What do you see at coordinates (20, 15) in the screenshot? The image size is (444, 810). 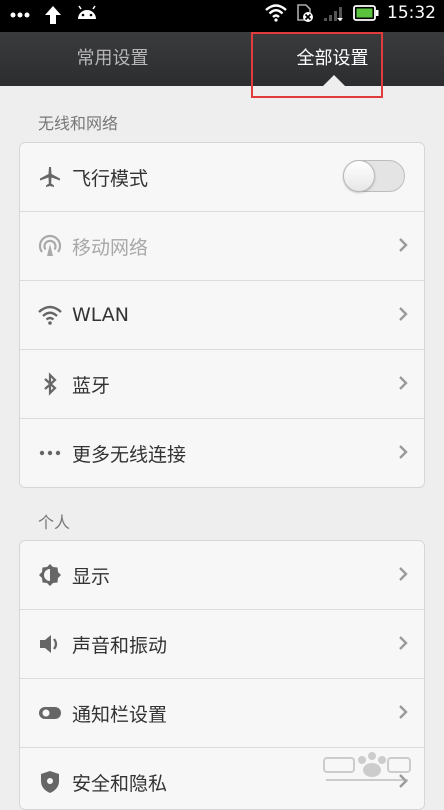 I see `more-dots-icon` at bounding box center [20, 15].